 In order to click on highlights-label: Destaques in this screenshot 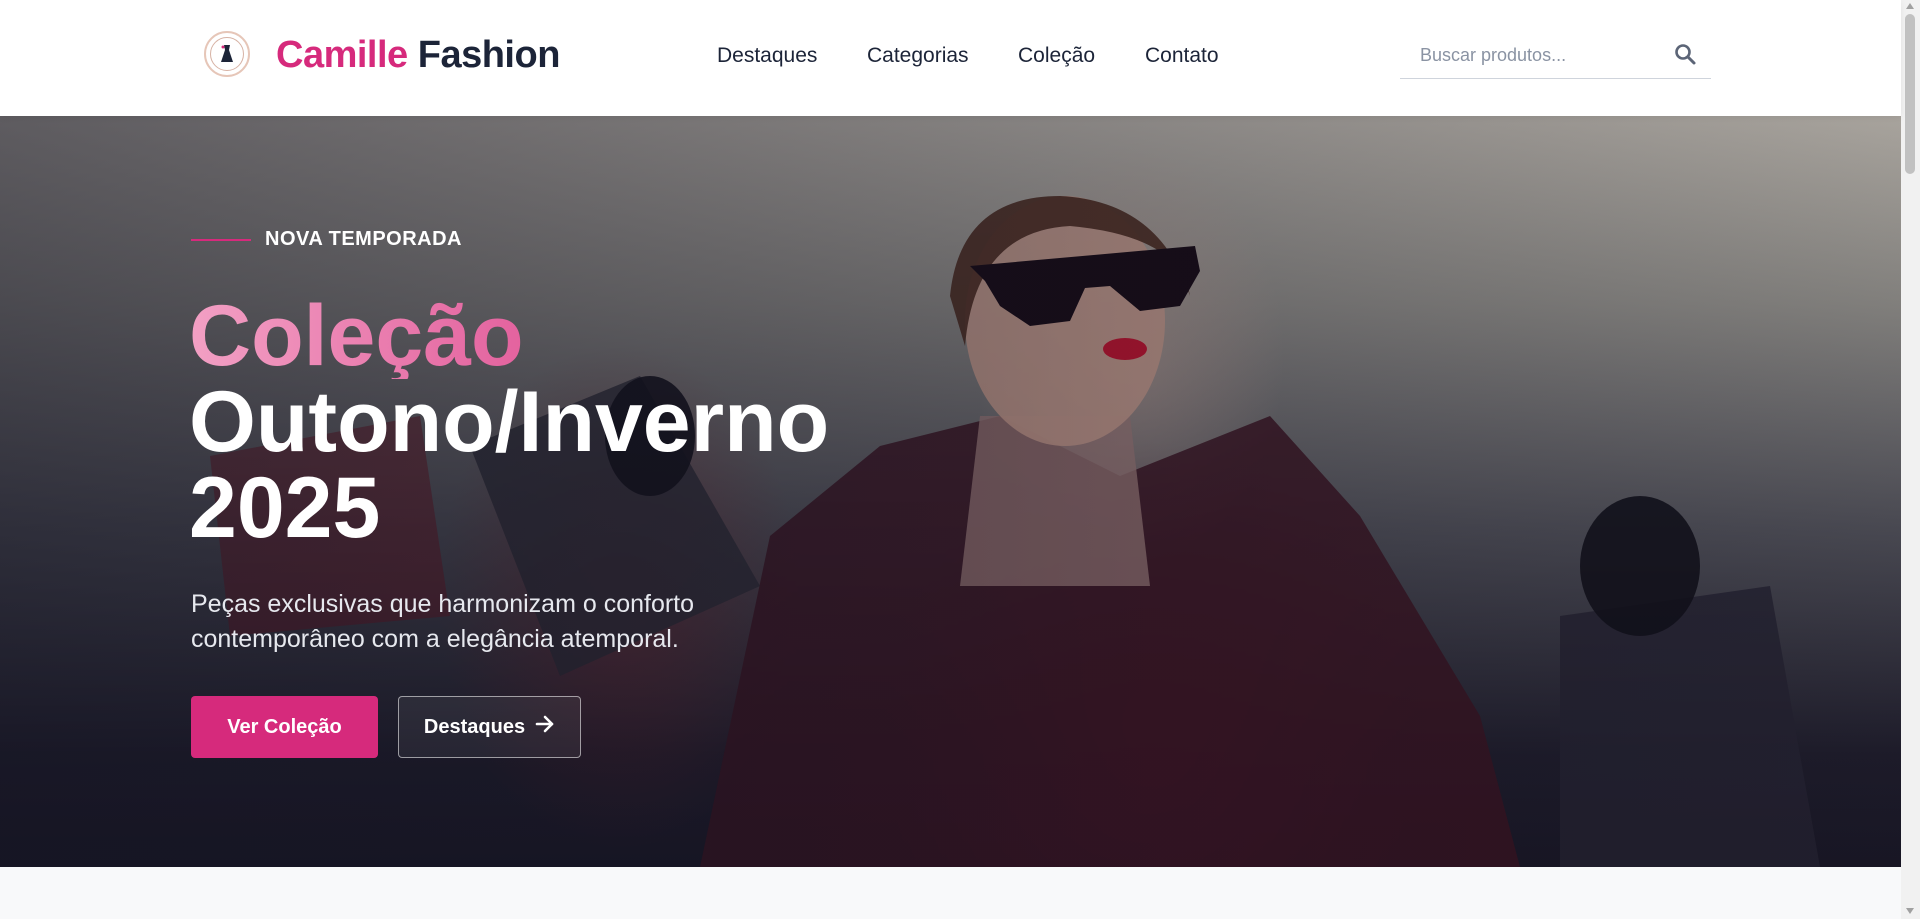, I will do `click(474, 726)`.